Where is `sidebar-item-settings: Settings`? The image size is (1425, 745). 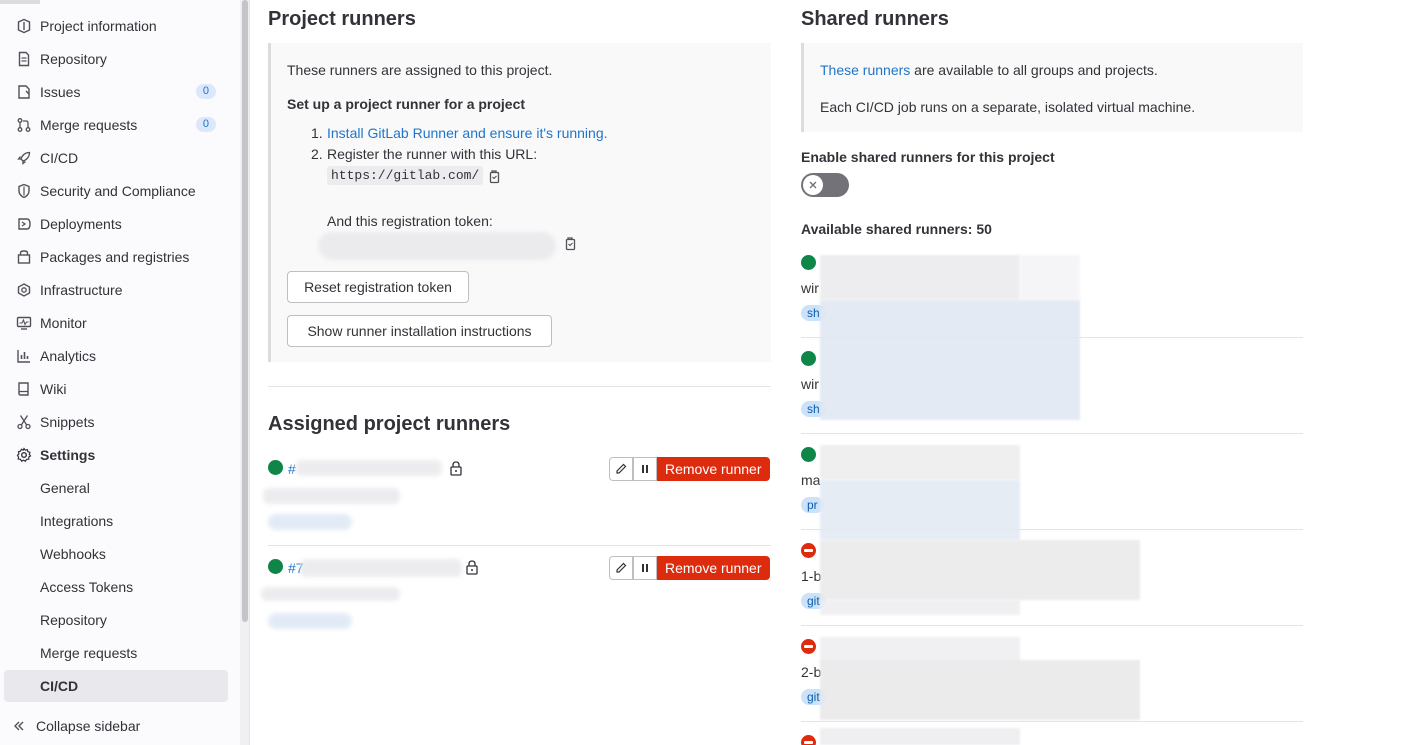
sidebar-item-settings: Settings is located at coordinates (116, 455).